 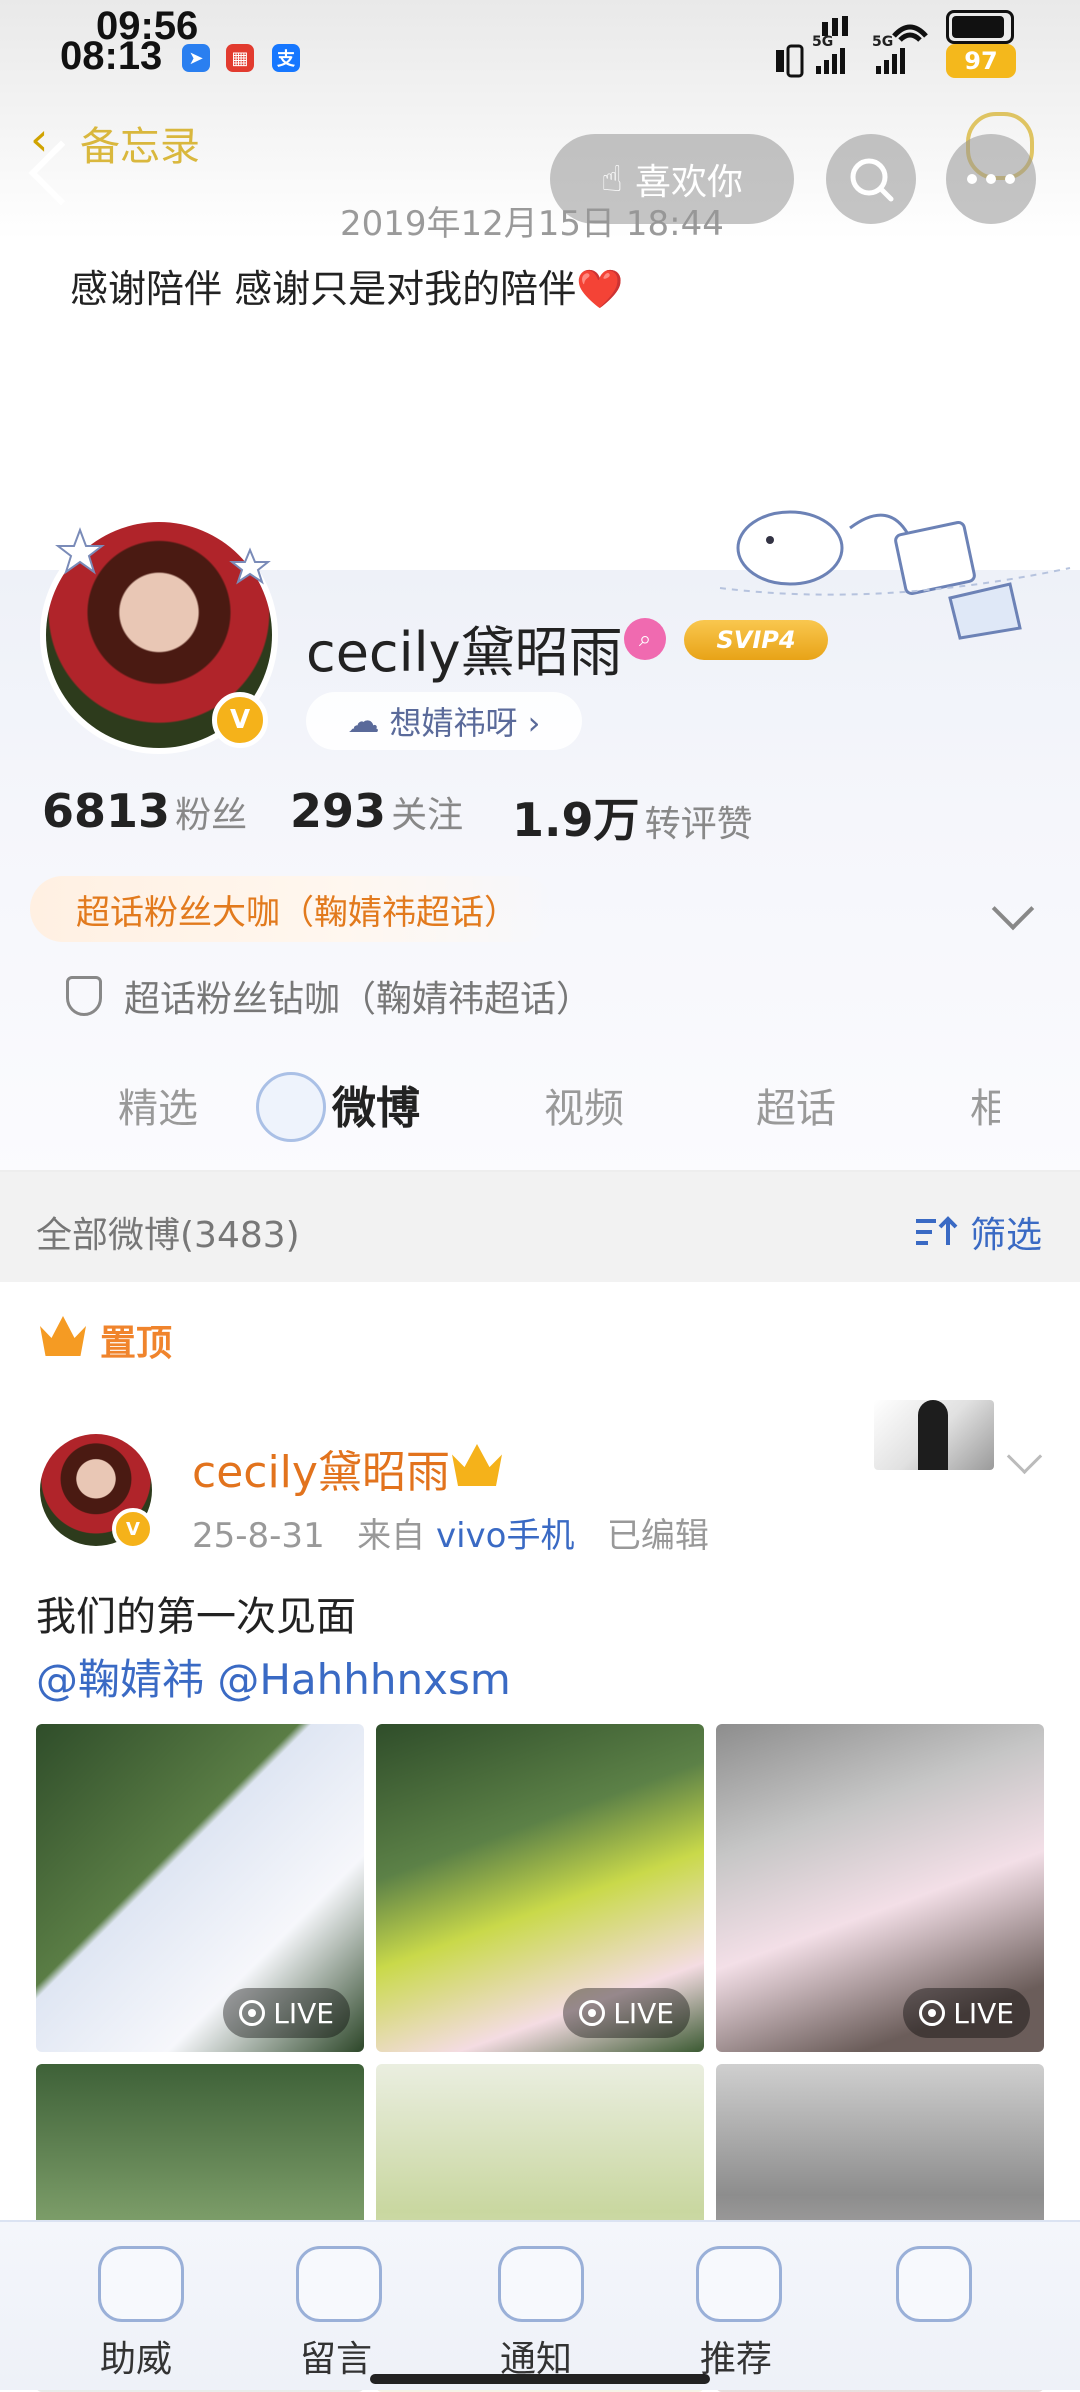 What do you see at coordinates (196, 1617) in the screenshot?
I see `post-text: 我们的第一次见面` at bounding box center [196, 1617].